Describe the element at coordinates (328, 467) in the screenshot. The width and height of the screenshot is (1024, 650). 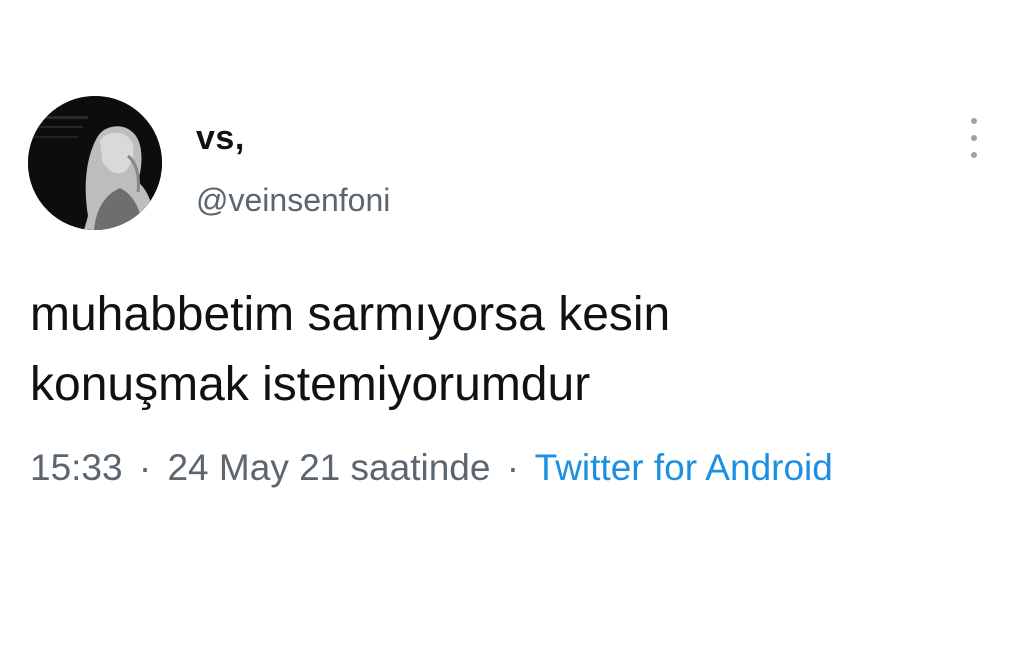
I see `tweet-date: 24 May 21 saatinde` at that location.